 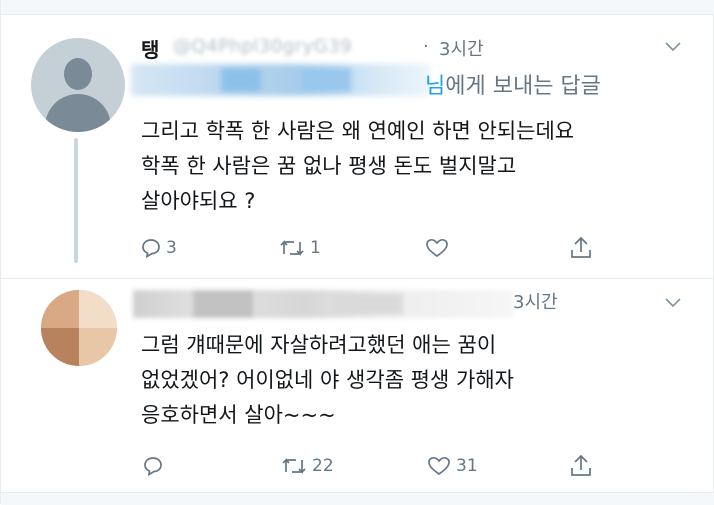 What do you see at coordinates (262, 46) in the screenshot?
I see `tweet-author-handle: @Q4Phpl30gryG39` at bounding box center [262, 46].